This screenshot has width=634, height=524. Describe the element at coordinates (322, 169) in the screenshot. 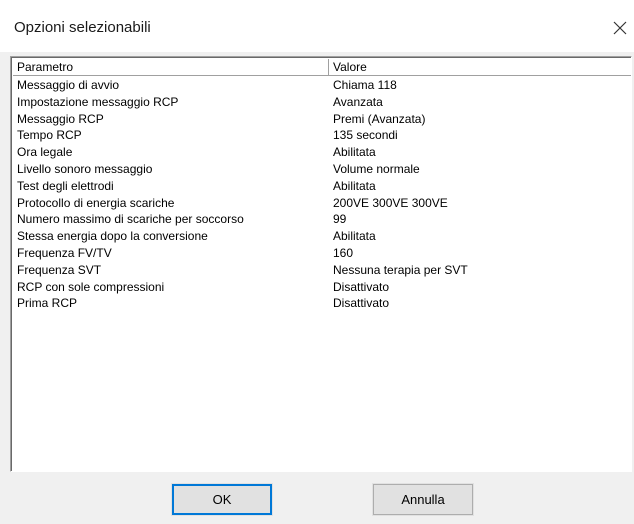

I see `list-row: Livello sonoro messaggio Volume normale` at that location.